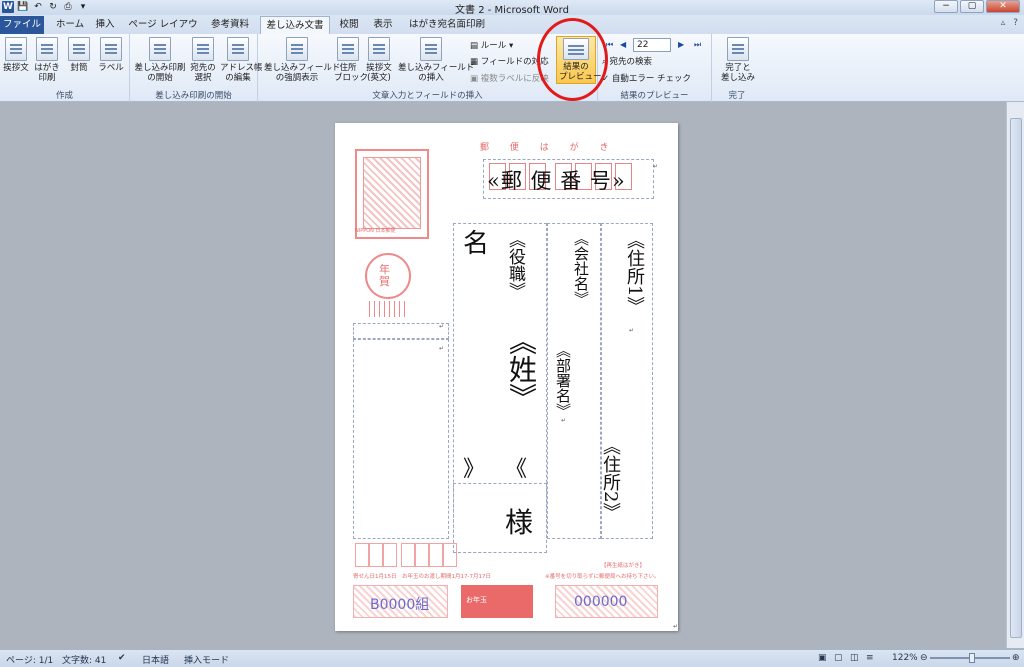  I want to click on sender-address-box, so click(401, 439).